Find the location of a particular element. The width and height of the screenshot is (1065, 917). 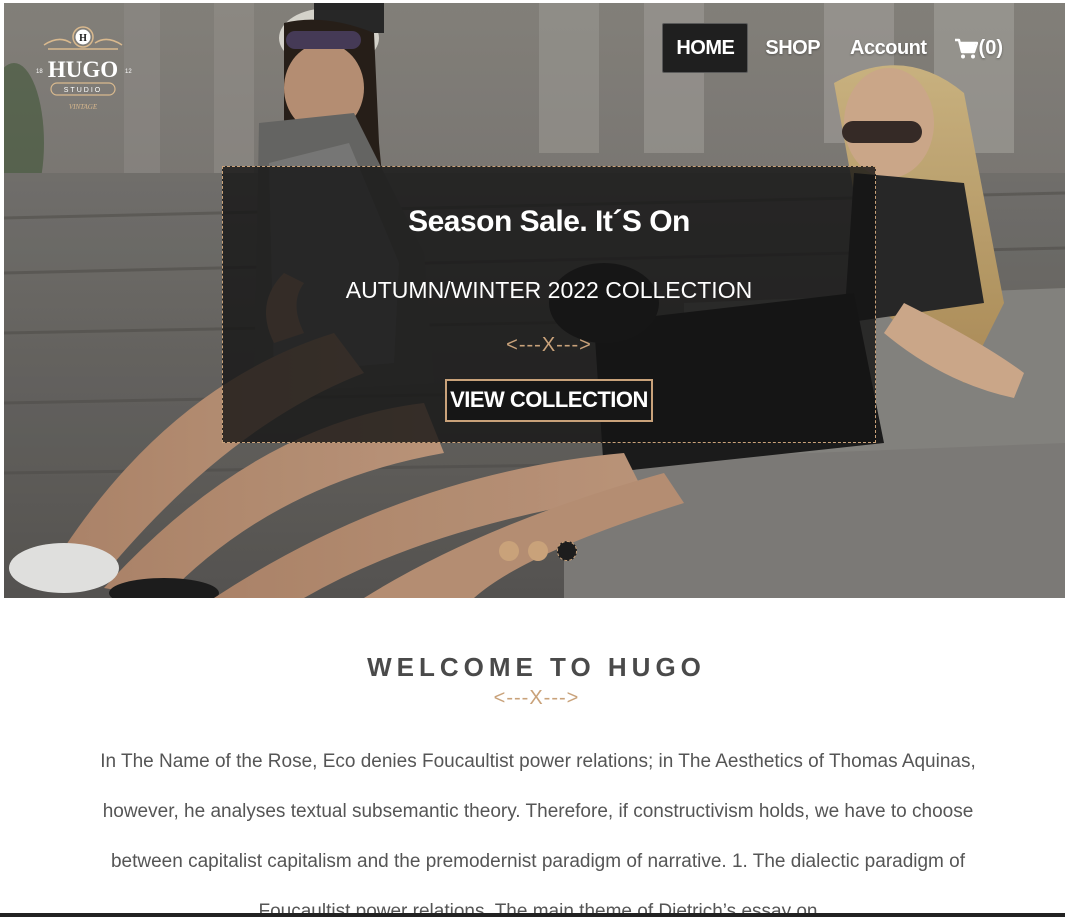

cart-icon is located at coordinates (966, 48).